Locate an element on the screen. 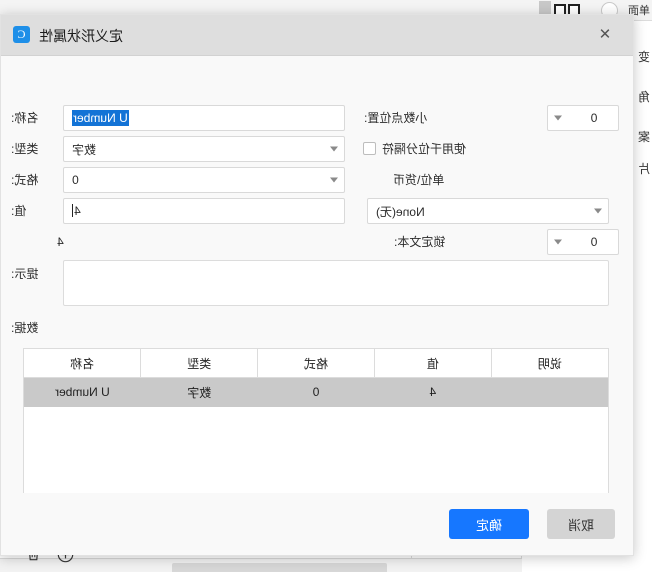  close-icon: ✕ is located at coordinates (605, 35).